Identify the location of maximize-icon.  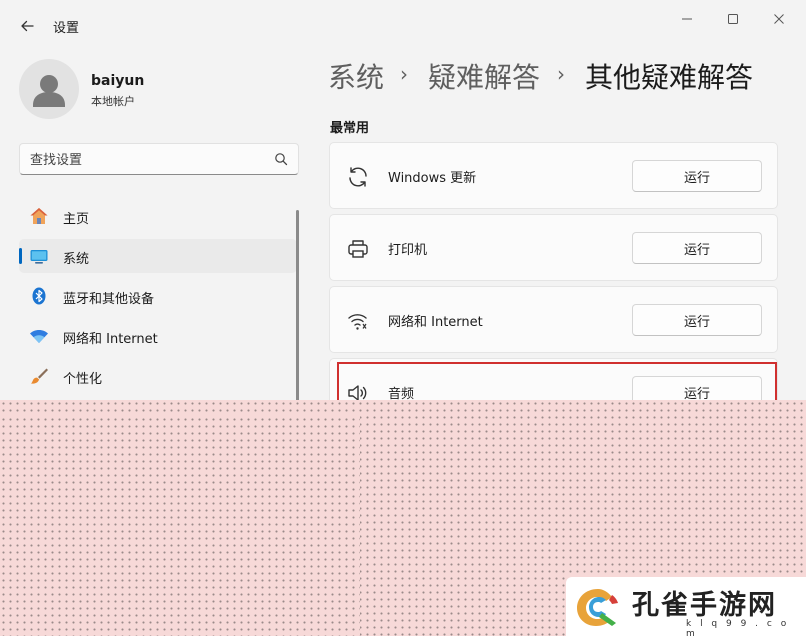
(733, 19).